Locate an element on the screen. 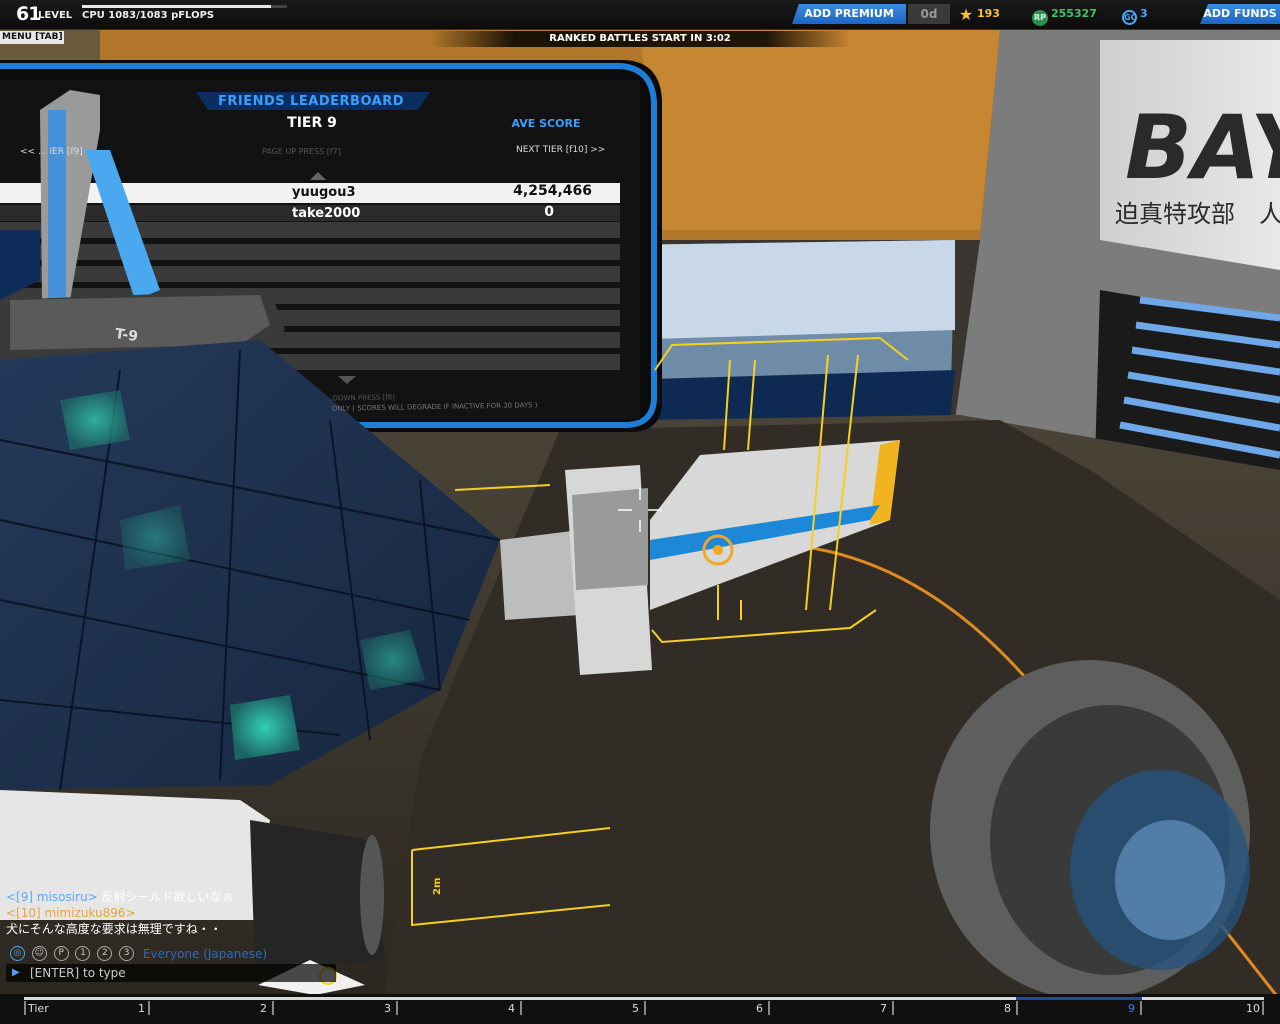 This screenshot has height=1024, width=1280. robits-balance: RP 255327 is located at coordinates (1064, 15).